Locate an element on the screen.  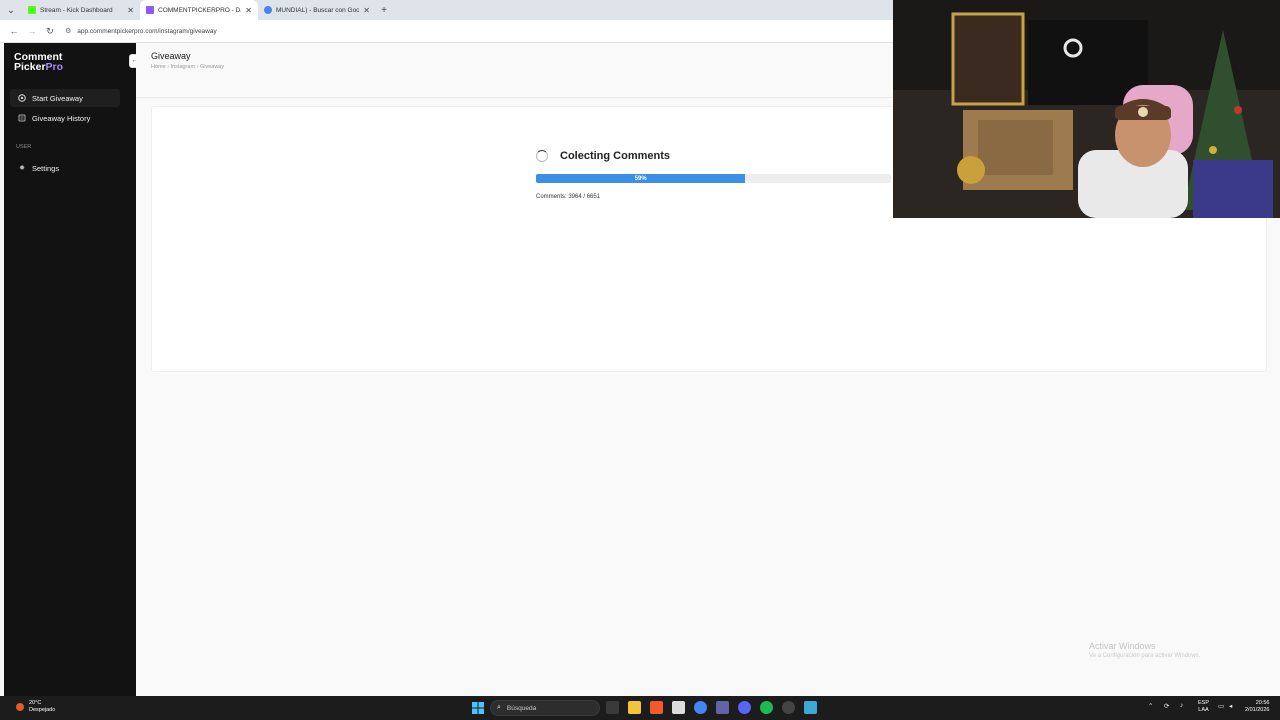
system-clock: 20:56 2/01/2026 is located at coordinates (1257, 707).